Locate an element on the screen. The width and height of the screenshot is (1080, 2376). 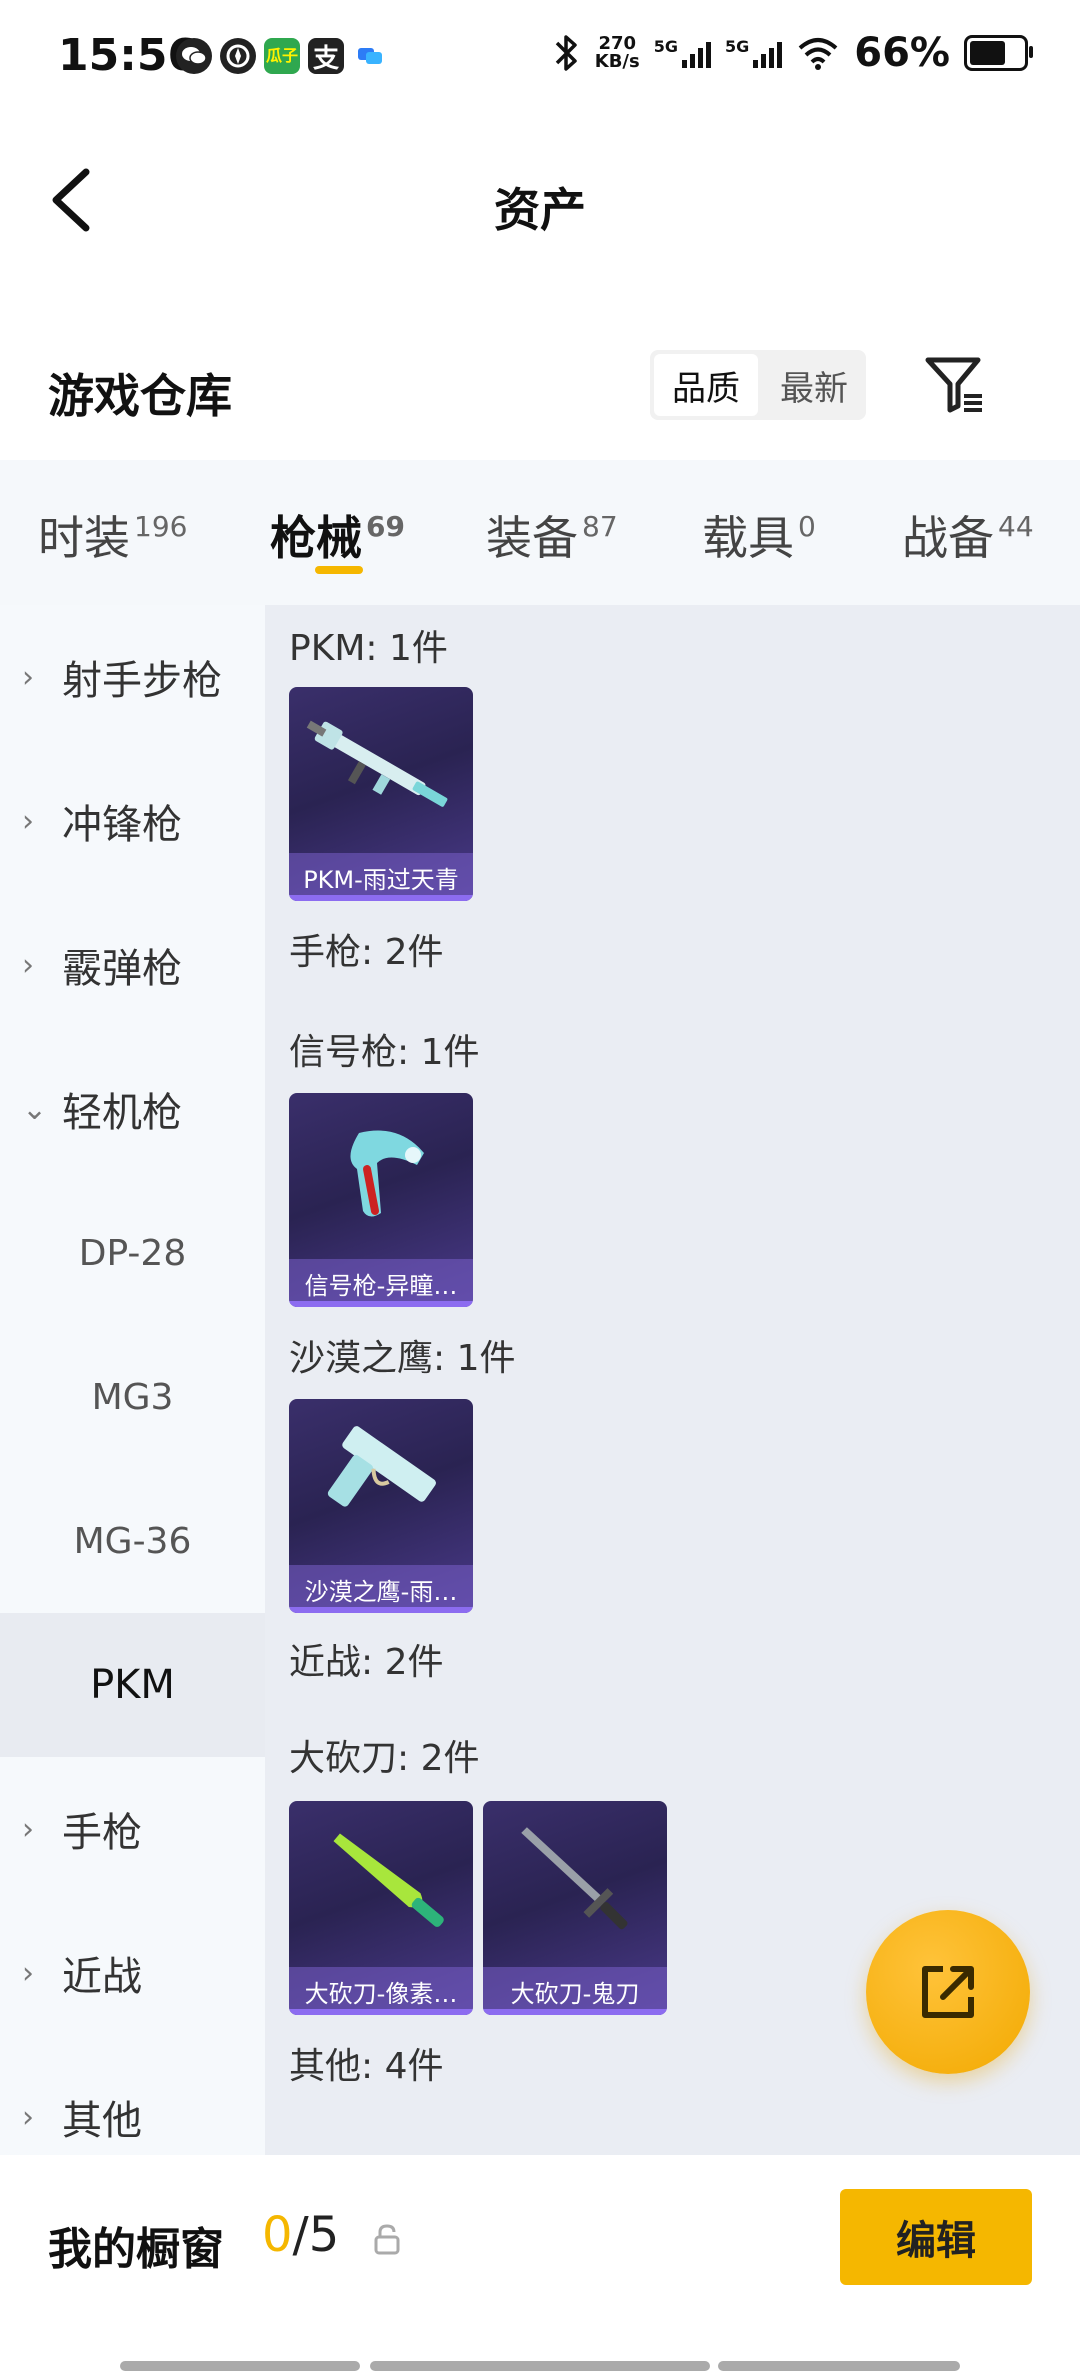
showcase-count: 0/5 is located at coordinates (301, 2235).